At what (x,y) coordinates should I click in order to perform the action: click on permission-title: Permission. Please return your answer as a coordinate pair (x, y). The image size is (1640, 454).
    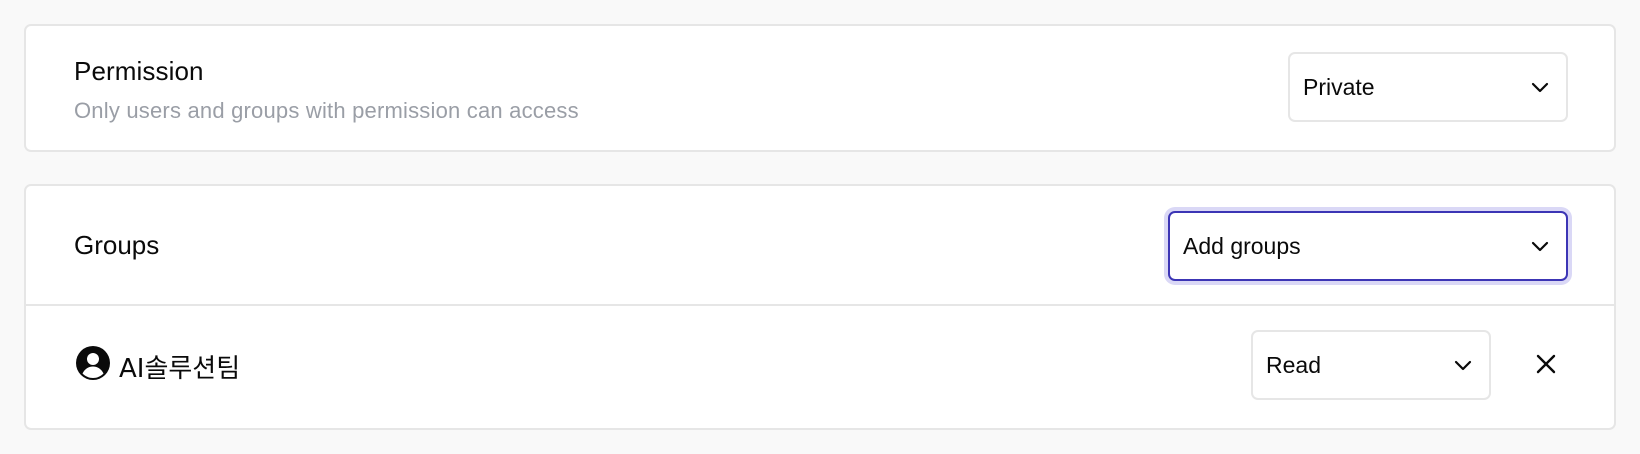
    Looking at the image, I should click on (139, 71).